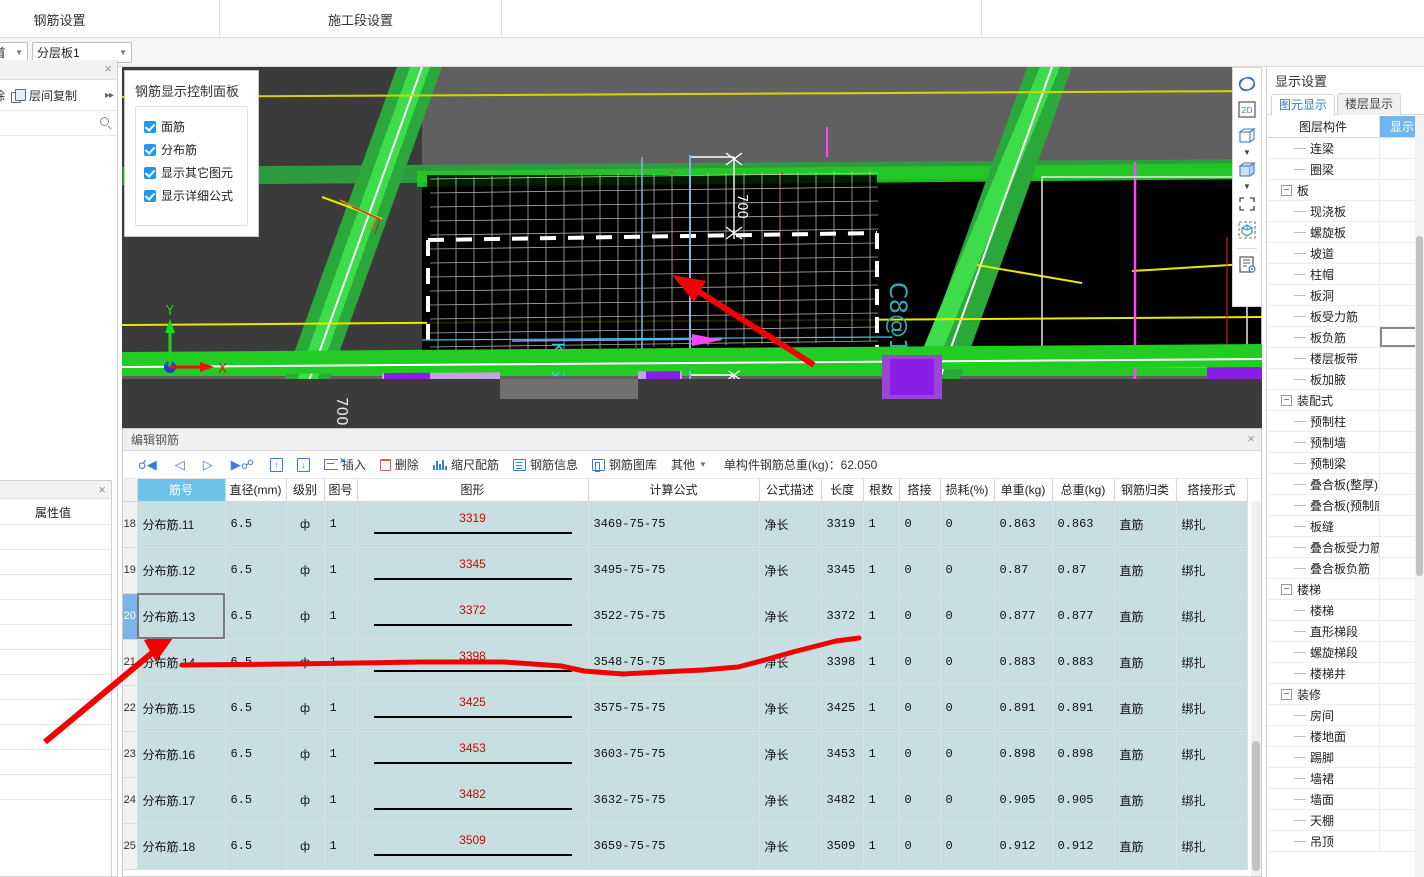  I want to click on tab-floor-display: 楼层显示, so click(1369, 104).